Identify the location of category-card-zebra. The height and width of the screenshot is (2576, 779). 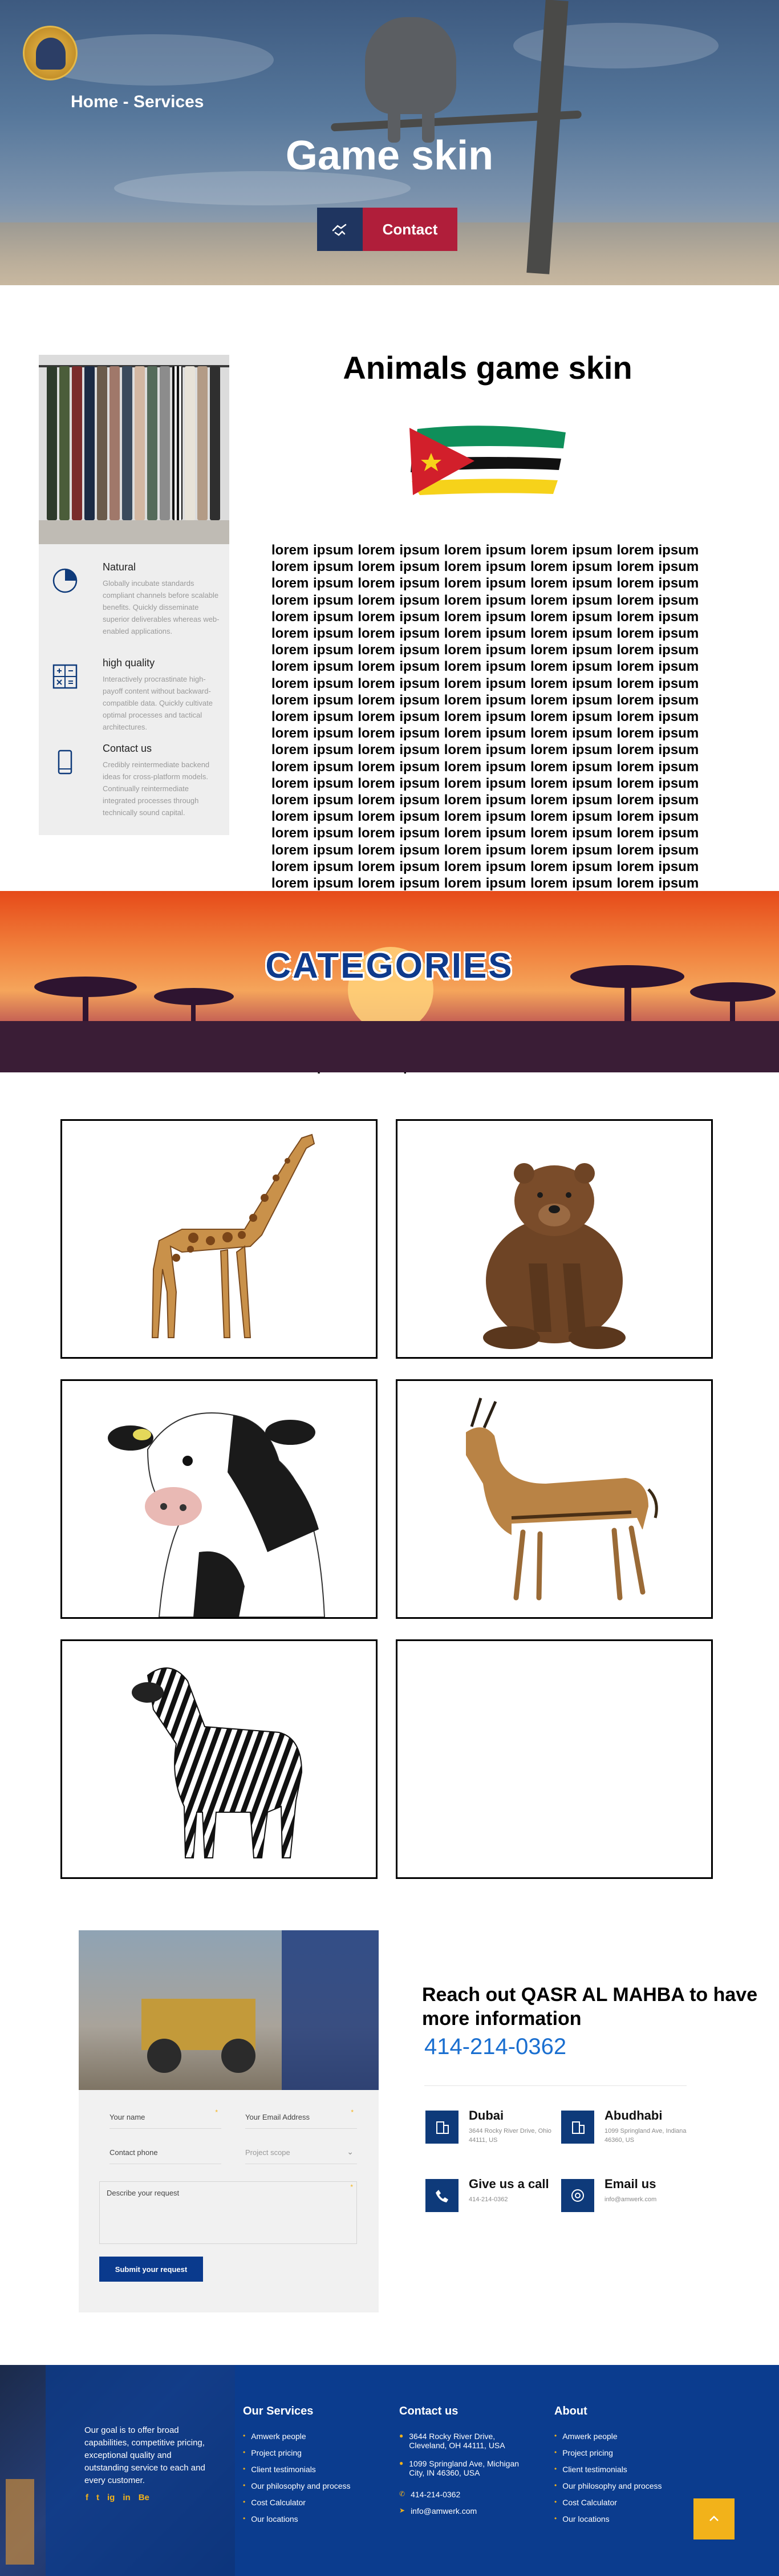
(219, 1759).